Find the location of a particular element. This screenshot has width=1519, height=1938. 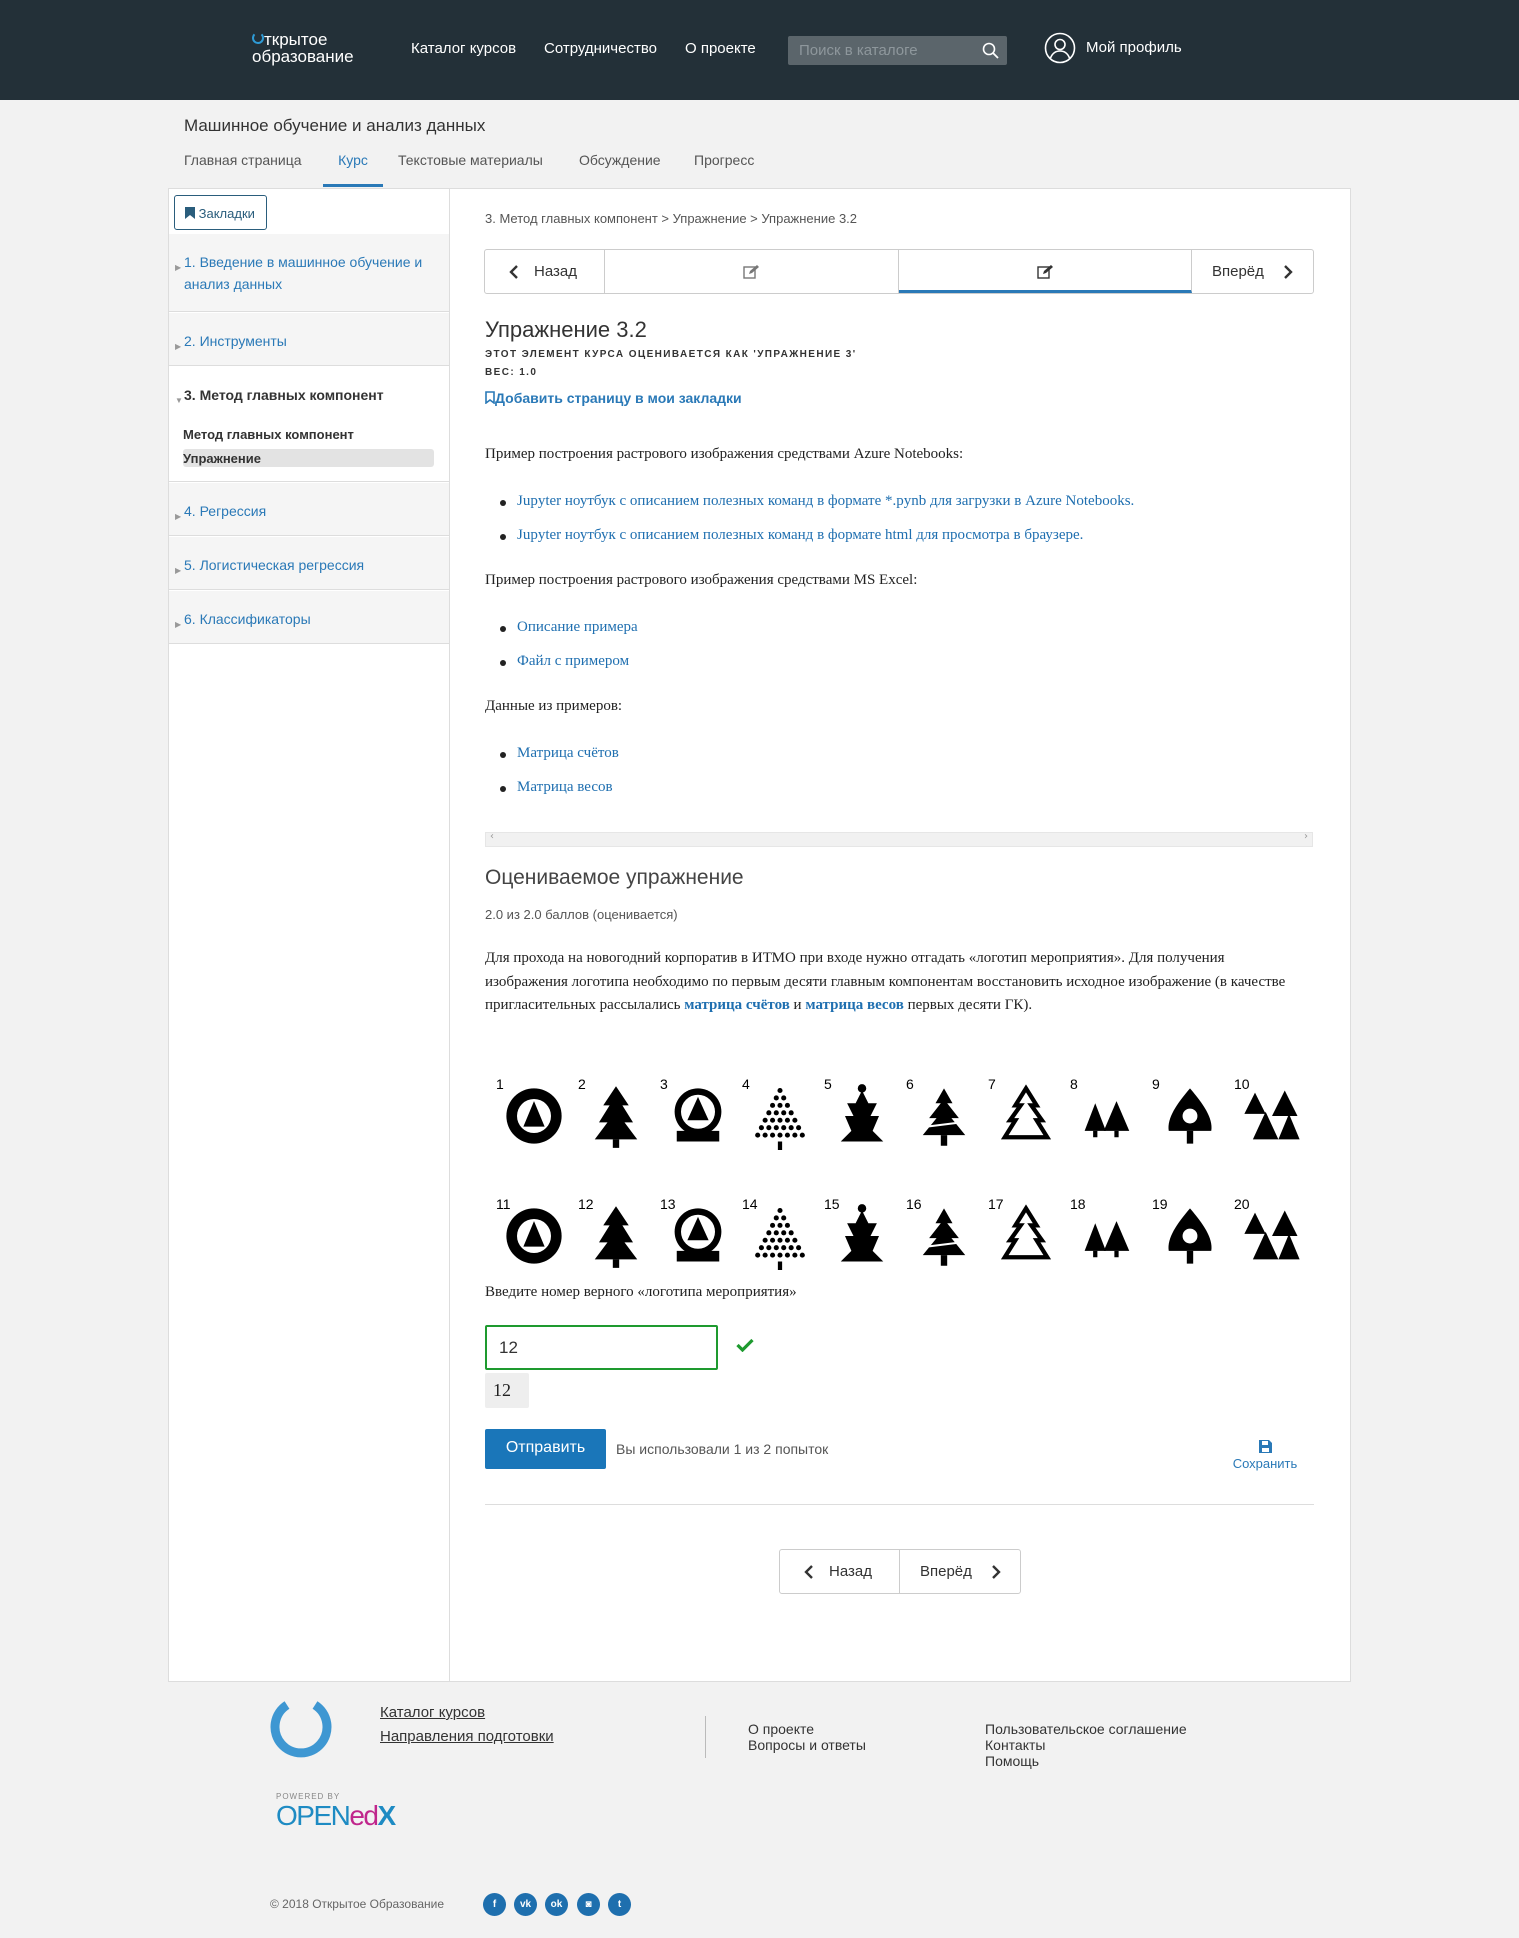

logo-option-18: 18 is located at coordinates (1110, 1241).